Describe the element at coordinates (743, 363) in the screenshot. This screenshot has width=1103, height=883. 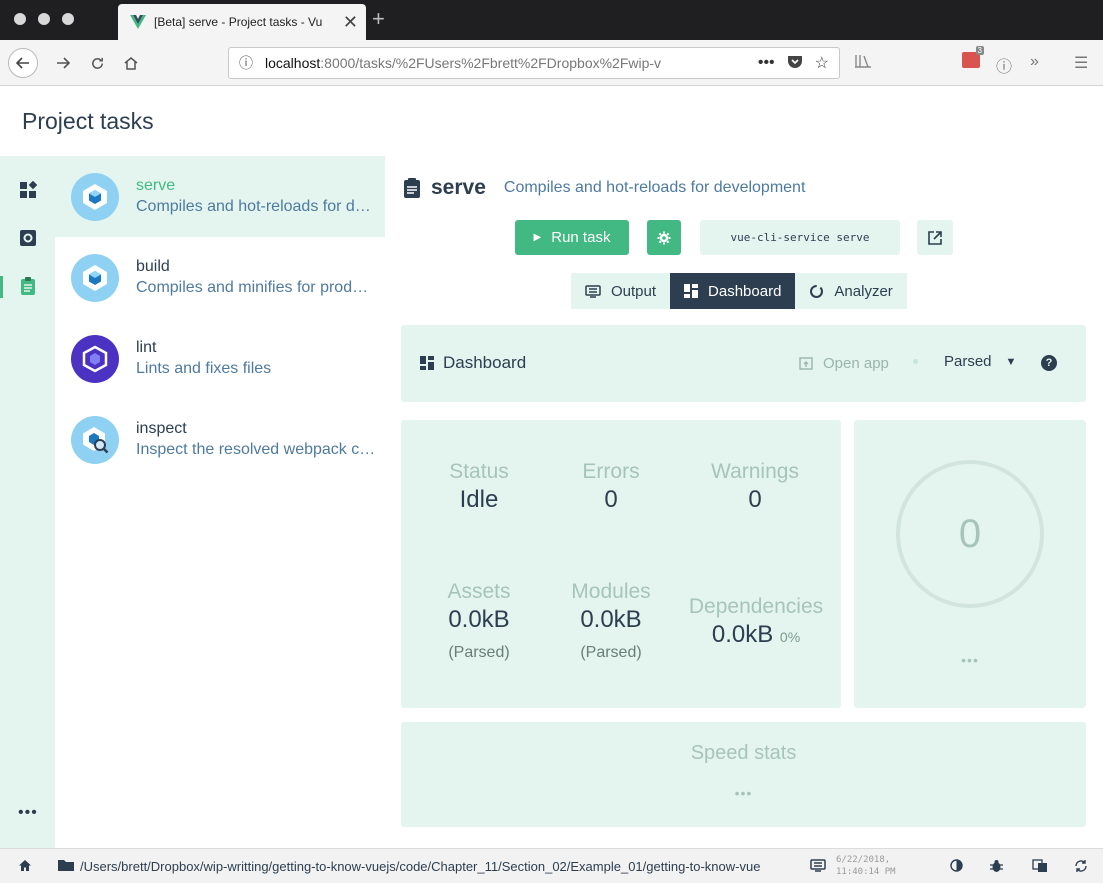
I see `dashboard-toolbar: Dashboard Open app Parsed ▼ ?` at that location.